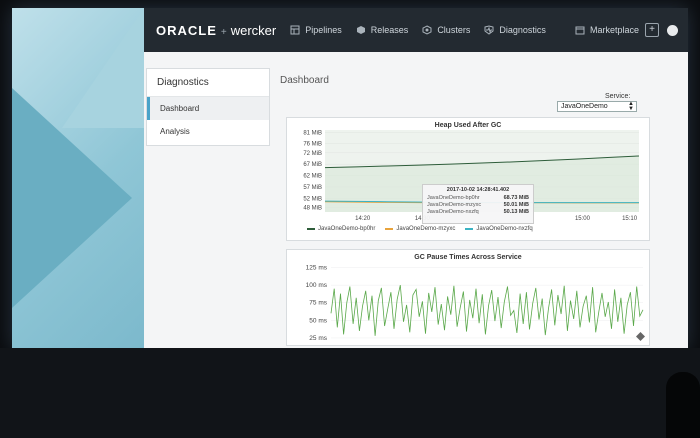  What do you see at coordinates (652, 30) in the screenshot?
I see `add-button: +` at bounding box center [652, 30].